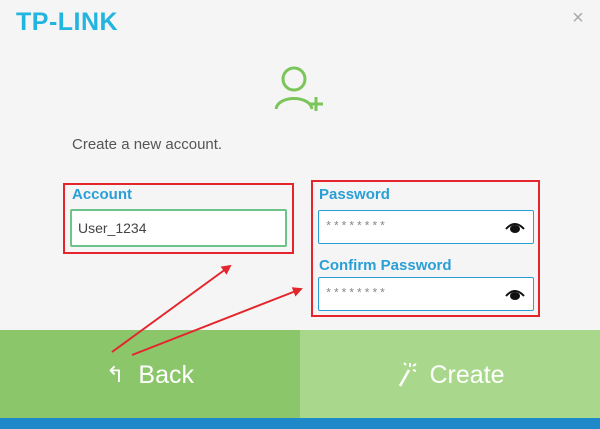  I want to click on confirm-password-label: Confirm Password, so click(385, 265).